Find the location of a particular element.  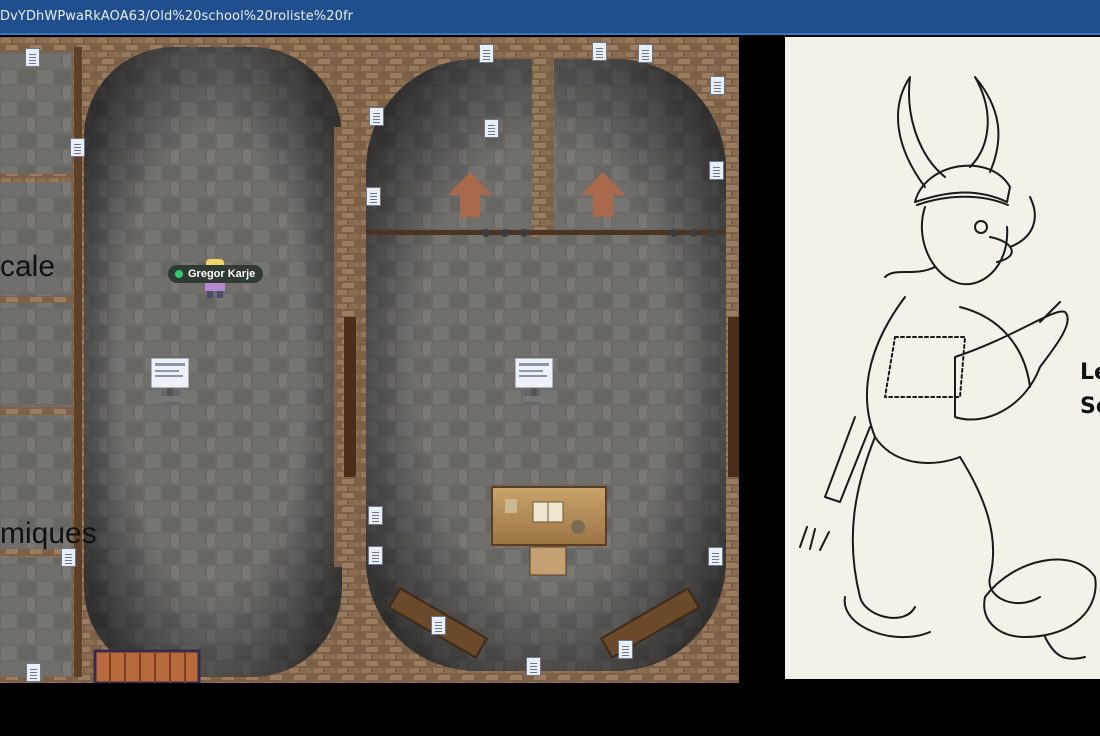

player-name: Gregor Karje is located at coordinates (222, 274).